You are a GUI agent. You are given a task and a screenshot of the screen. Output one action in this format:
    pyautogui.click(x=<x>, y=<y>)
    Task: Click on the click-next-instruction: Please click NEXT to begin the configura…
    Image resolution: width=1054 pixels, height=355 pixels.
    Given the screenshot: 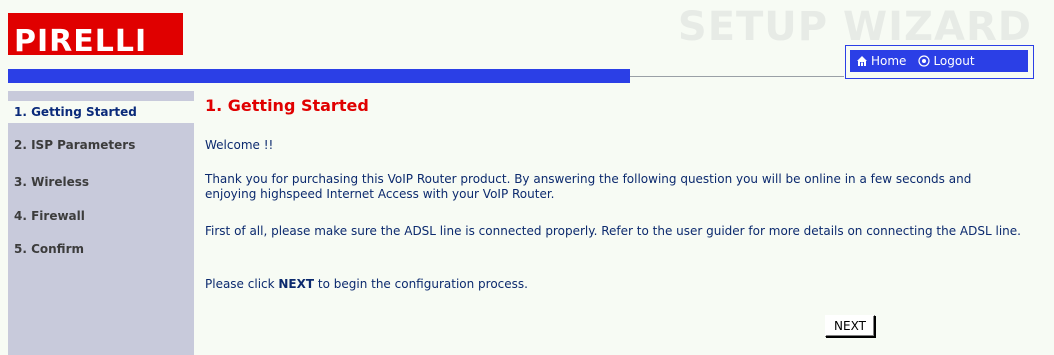 What is the action you would take?
    pyautogui.click(x=615, y=284)
    